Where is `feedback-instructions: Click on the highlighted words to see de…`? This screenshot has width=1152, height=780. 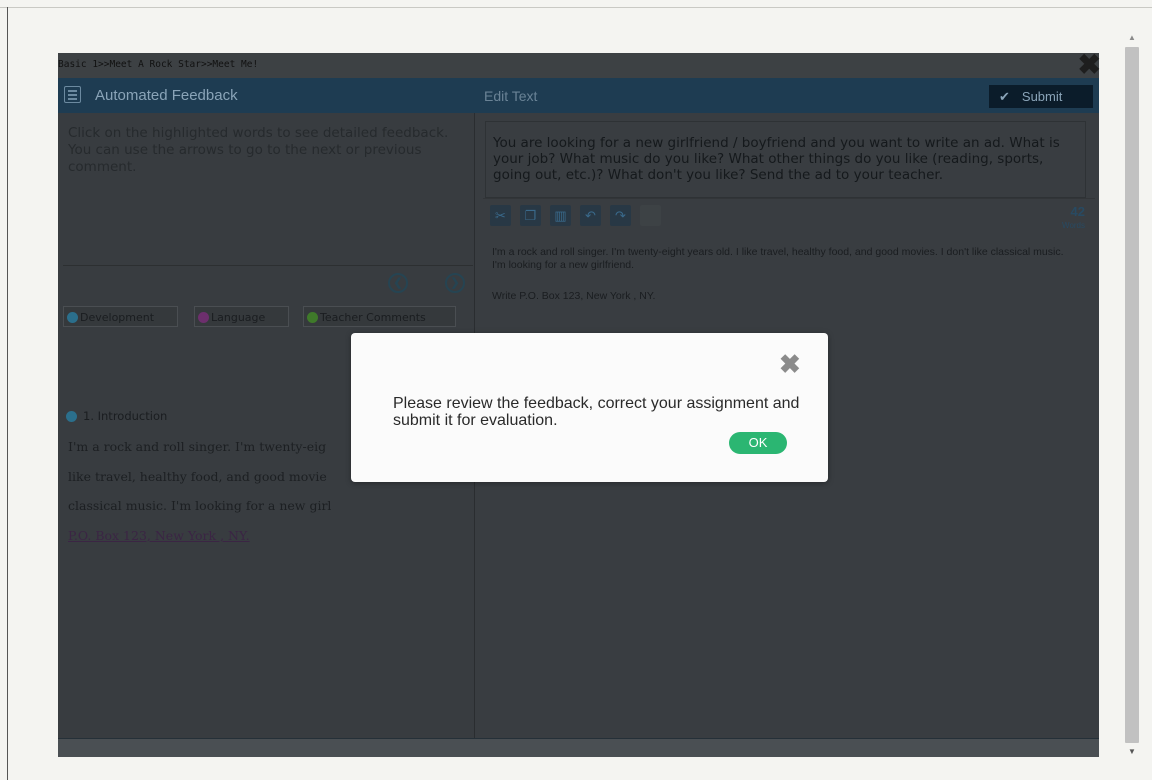 feedback-instructions: Click on the highlighted words to see de… is located at coordinates (258, 150).